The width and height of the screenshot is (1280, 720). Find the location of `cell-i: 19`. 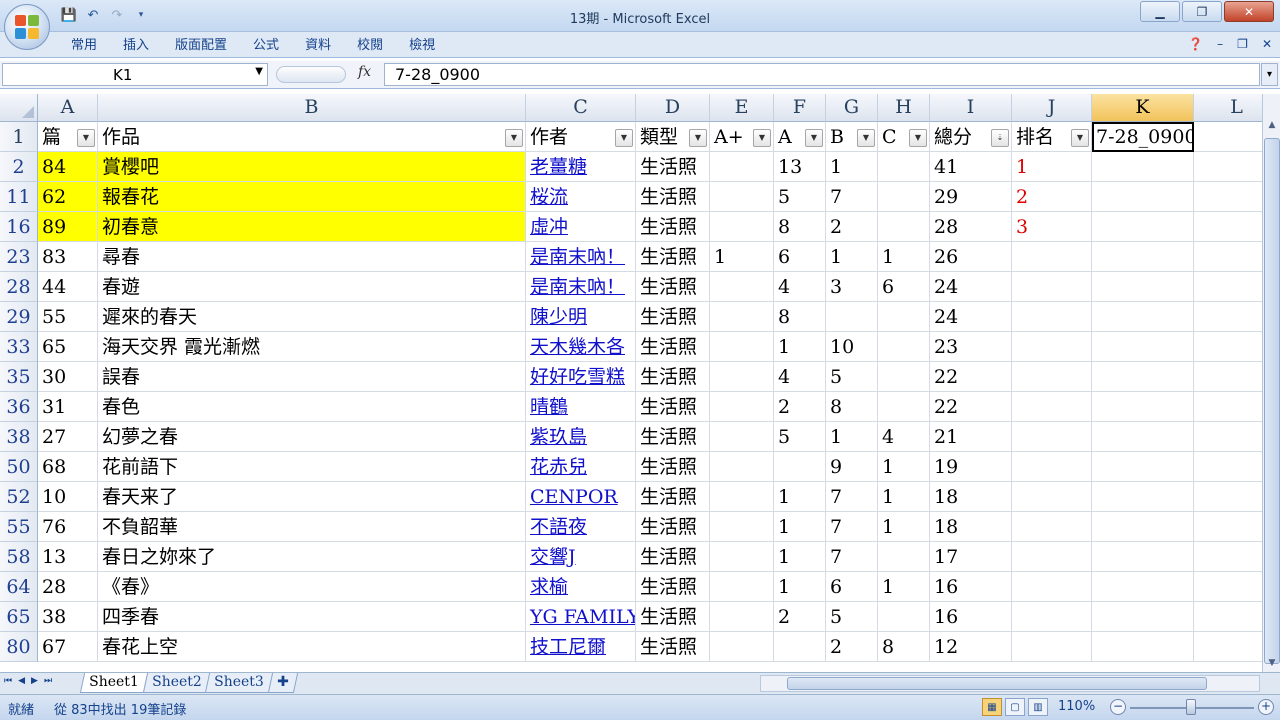

cell-i: 19 is located at coordinates (971, 467).